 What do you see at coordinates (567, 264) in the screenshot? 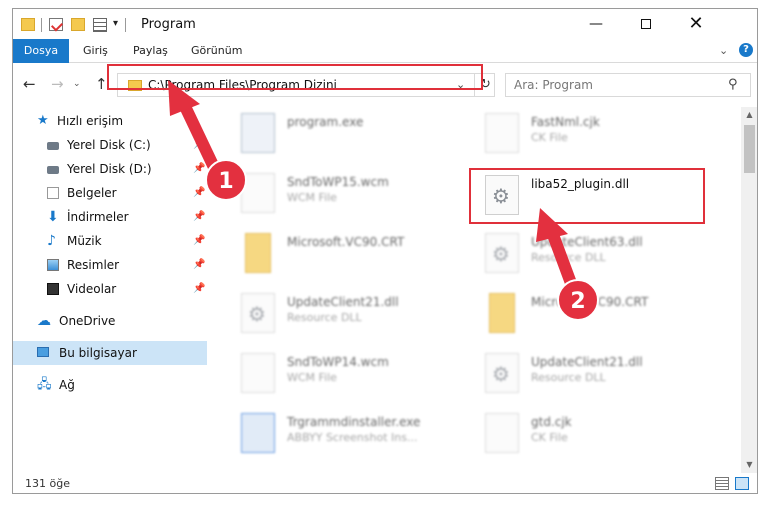
I see `callout-arrow-2: 2` at bounding box center [567, 264].